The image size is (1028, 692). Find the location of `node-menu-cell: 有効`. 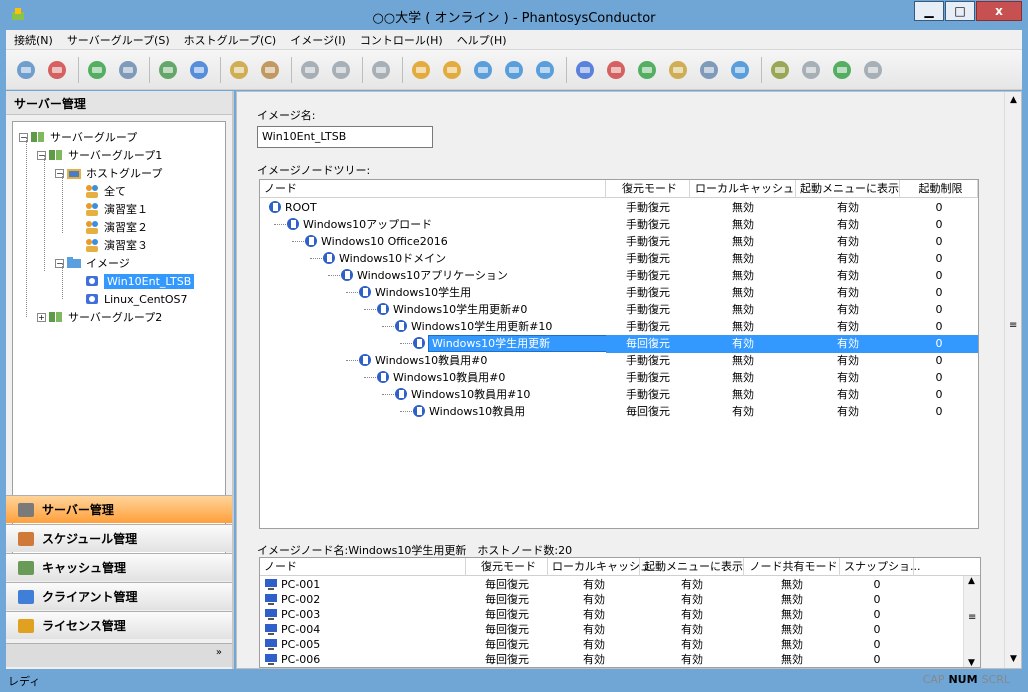

node-menu-cell: 有効 is located at coordinates (848, 360).